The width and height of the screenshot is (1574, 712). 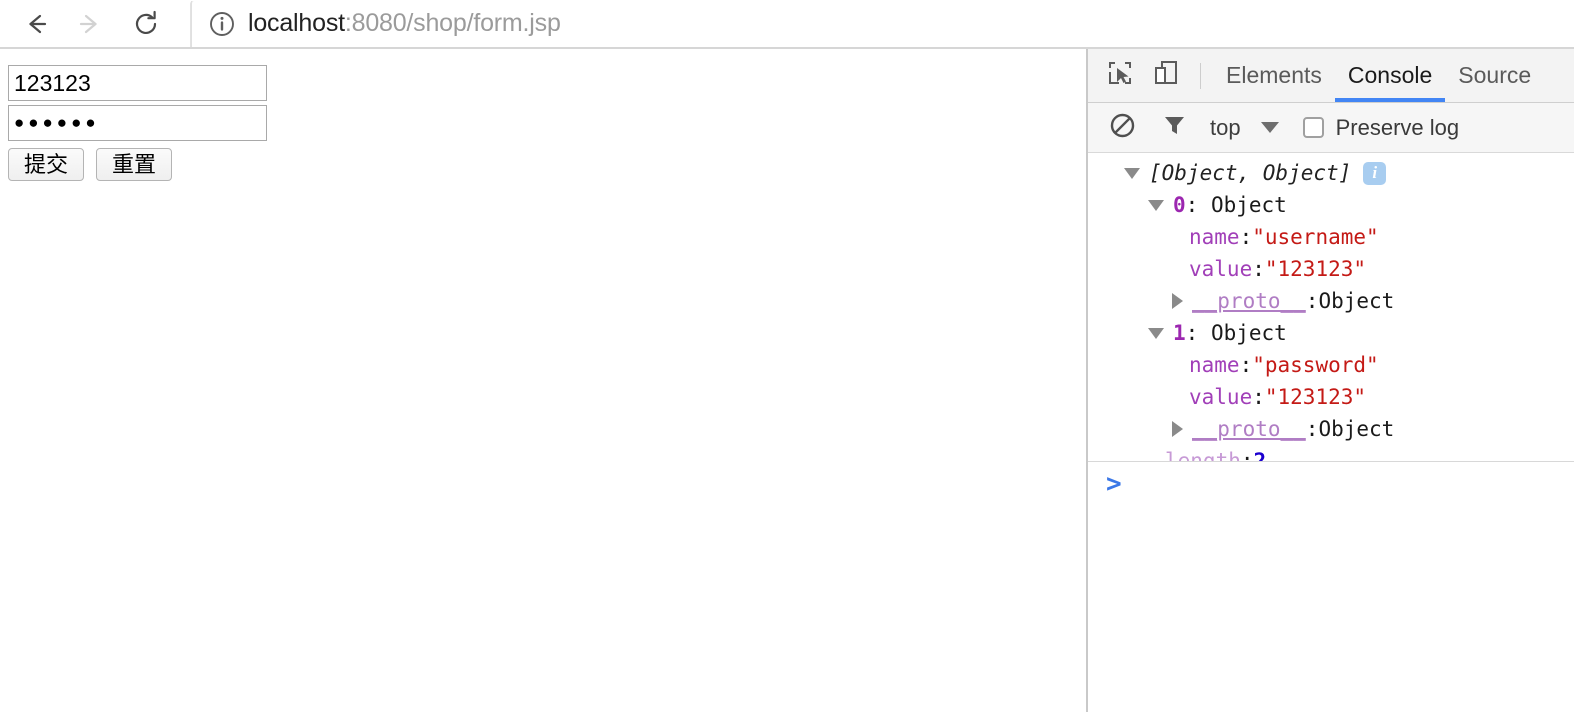 What do you see at coordinates (1260, 455) in the screenshot?
I see `length-value: 2` at bounding box center [1260, 455].